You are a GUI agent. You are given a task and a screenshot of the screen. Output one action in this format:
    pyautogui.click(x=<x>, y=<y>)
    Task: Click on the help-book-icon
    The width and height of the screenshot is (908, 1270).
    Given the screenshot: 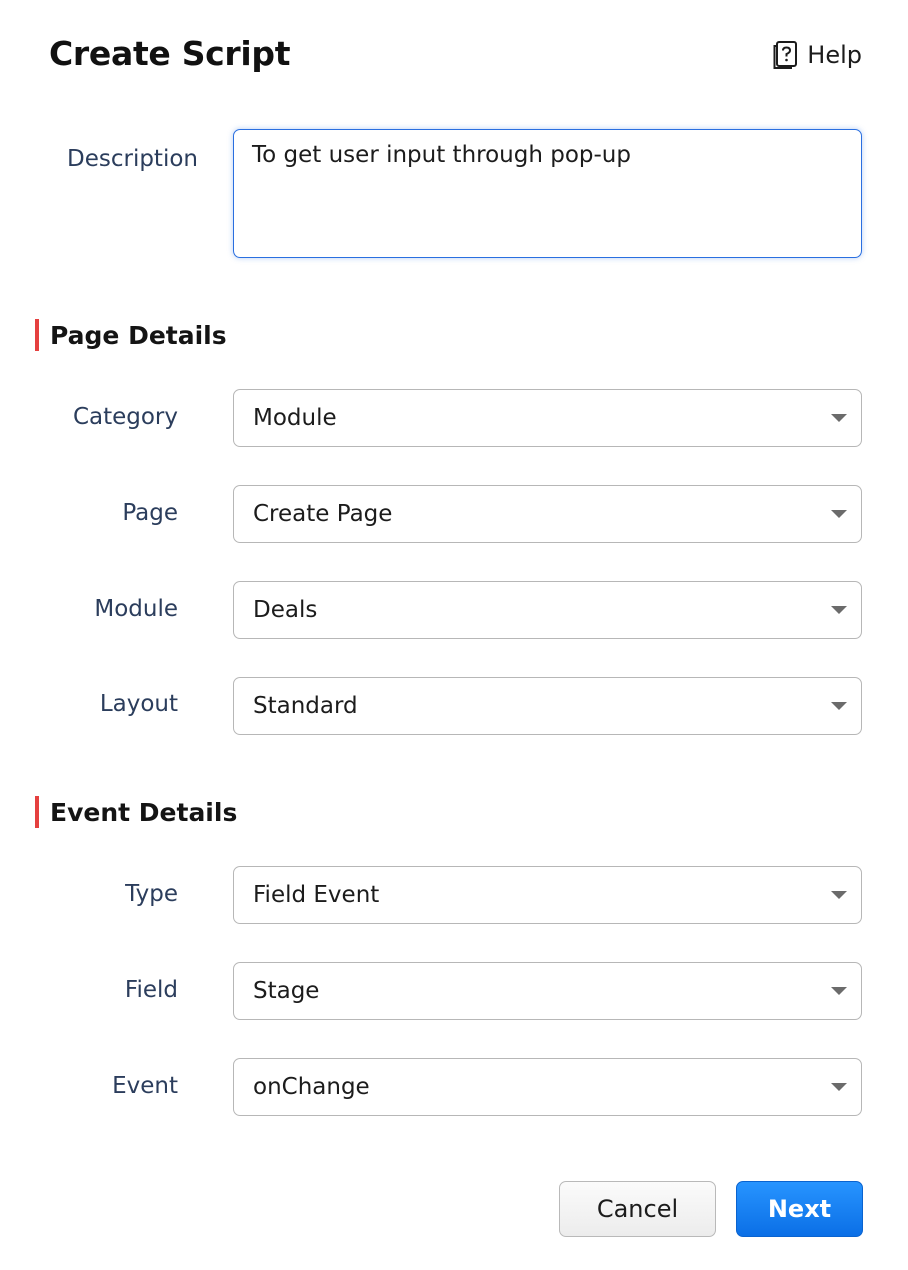 What is the action you would take?
    pyautogui.click(x=786, y=55)
    